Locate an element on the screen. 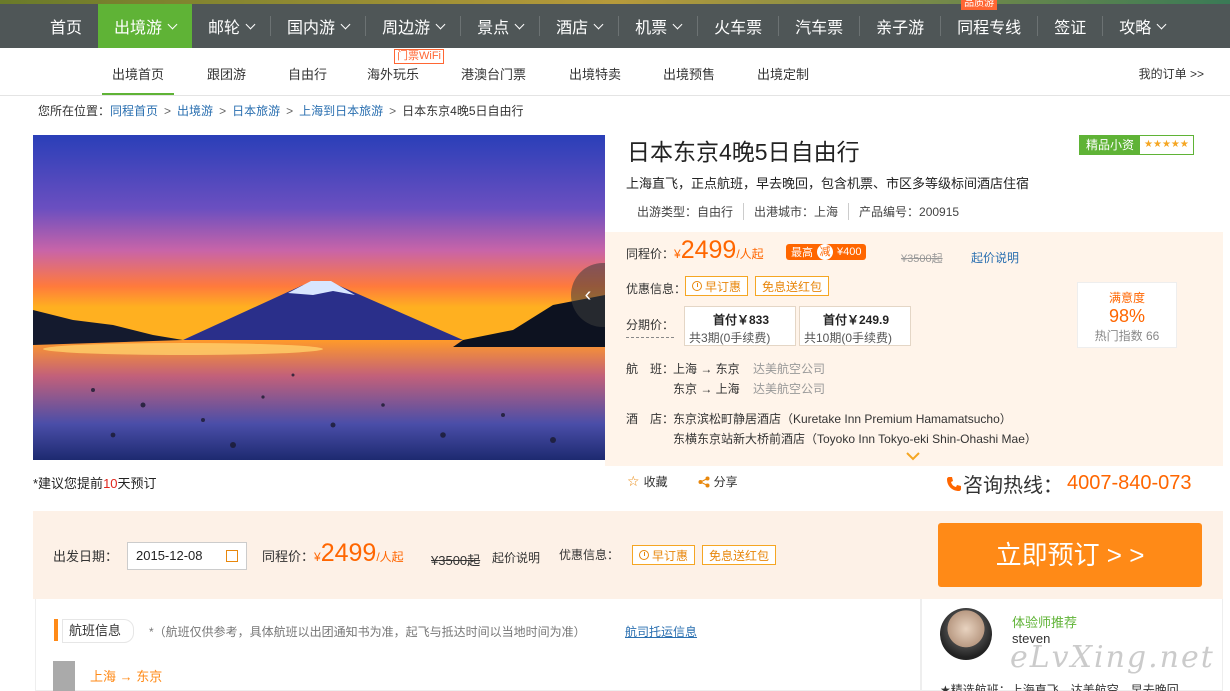  favorite-button: ☆ 收藏 is located at coordinates (647, 481).